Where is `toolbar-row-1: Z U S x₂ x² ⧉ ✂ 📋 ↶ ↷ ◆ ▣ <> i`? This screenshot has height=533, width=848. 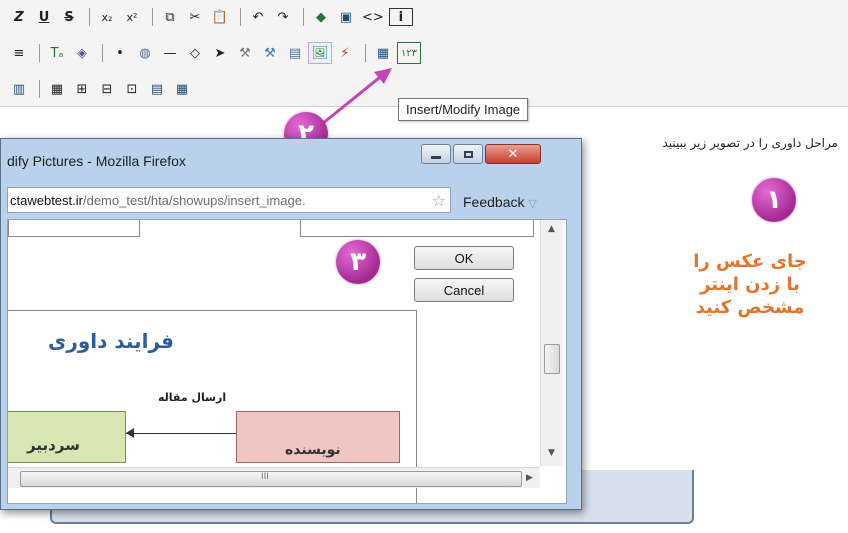
toolbar-row-1: Z U S x₂ x² ⧉ ✂ 📋 ↶ ↷ ◆ ▣ <> i is located at coordinates (212, 17).